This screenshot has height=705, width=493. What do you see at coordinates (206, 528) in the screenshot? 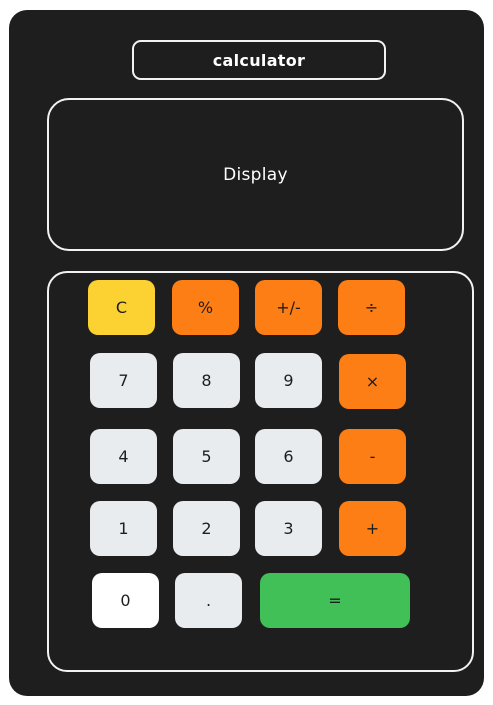
I see `digit-2-button: 2` at bounding box center [206, 528].